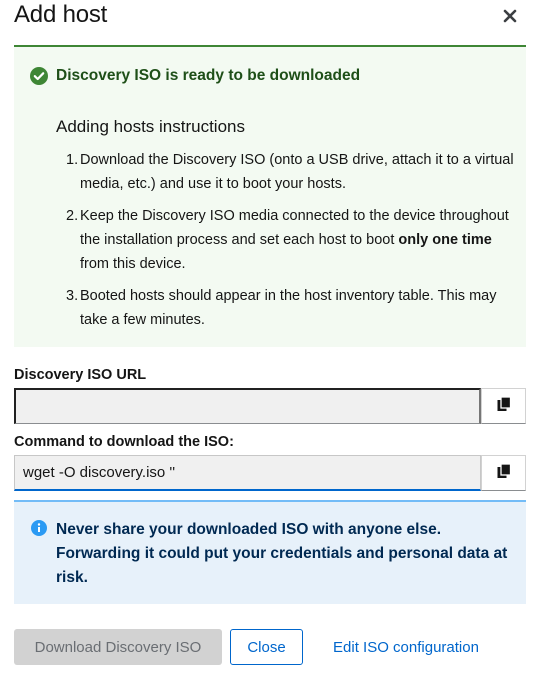 The image size is (545, 680). I want to click on edit-iso-configuration-link: Edit ISO configuration, so click(406, 647).